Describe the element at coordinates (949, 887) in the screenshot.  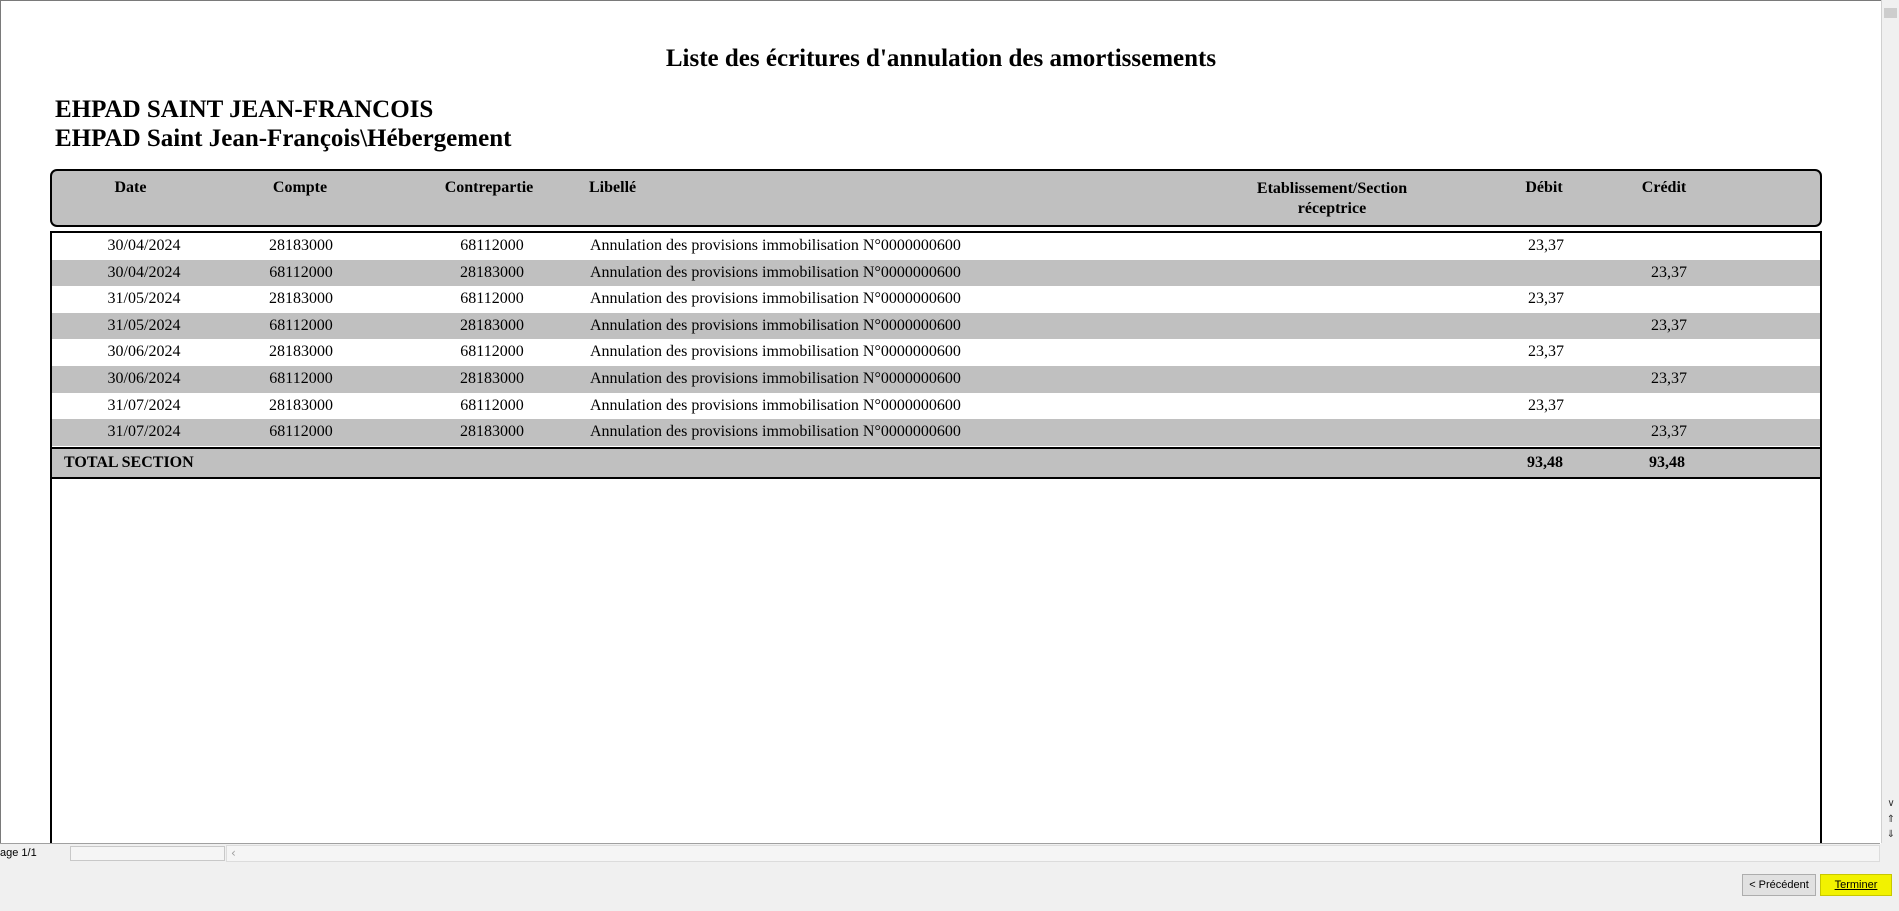
I see `wizard-button-bar: < Précédent Terminer` at that location.